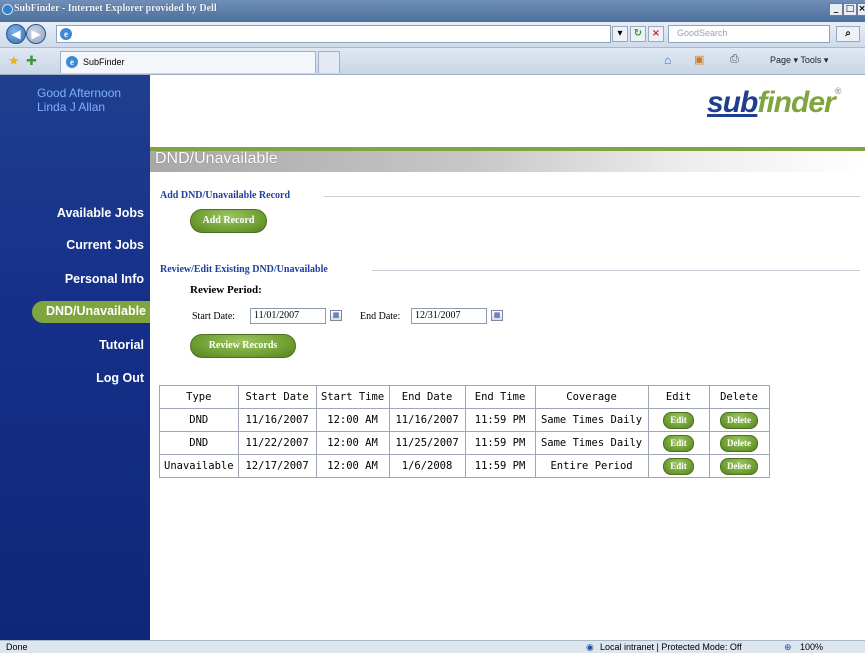 The image size is (865, 653). Describe the element at coordinates (774, 102) in the screenshot. I see `subfinder-logo: subfinder®` at that location.